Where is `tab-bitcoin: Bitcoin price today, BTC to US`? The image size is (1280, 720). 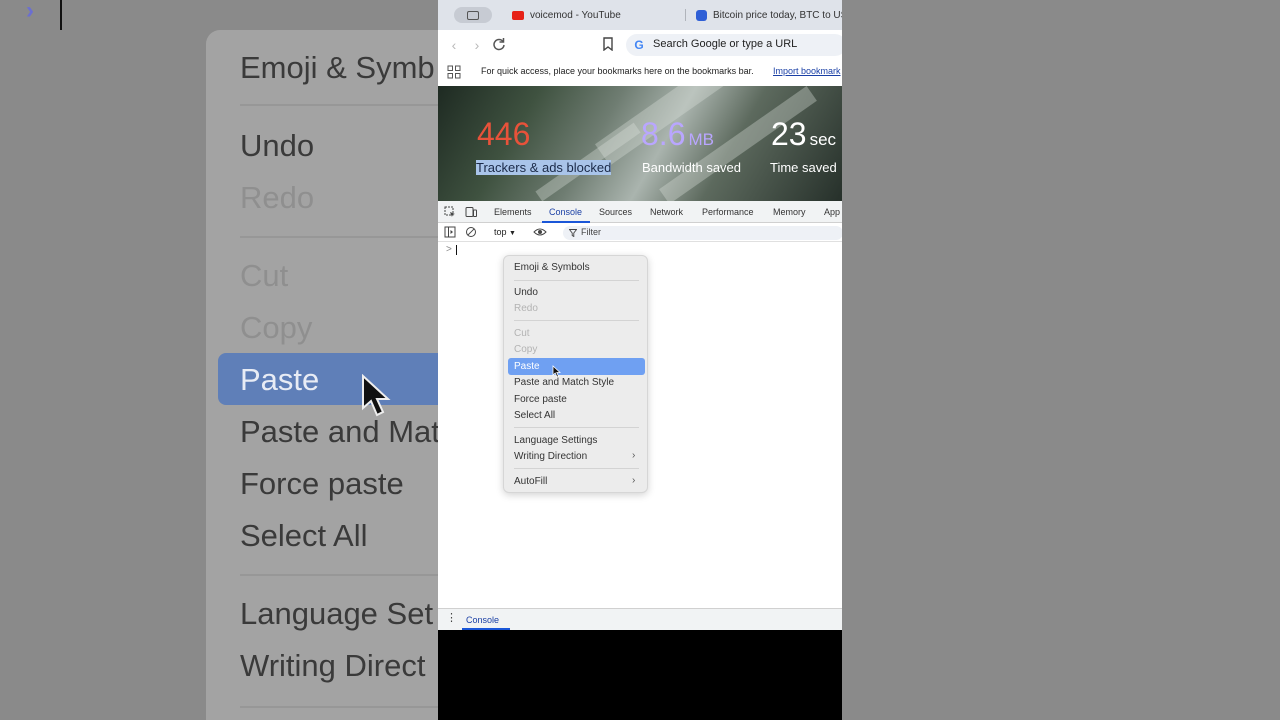 tab-bitcoin: Bitcoin price today, BTC to US is located at coordinates (769, 15).